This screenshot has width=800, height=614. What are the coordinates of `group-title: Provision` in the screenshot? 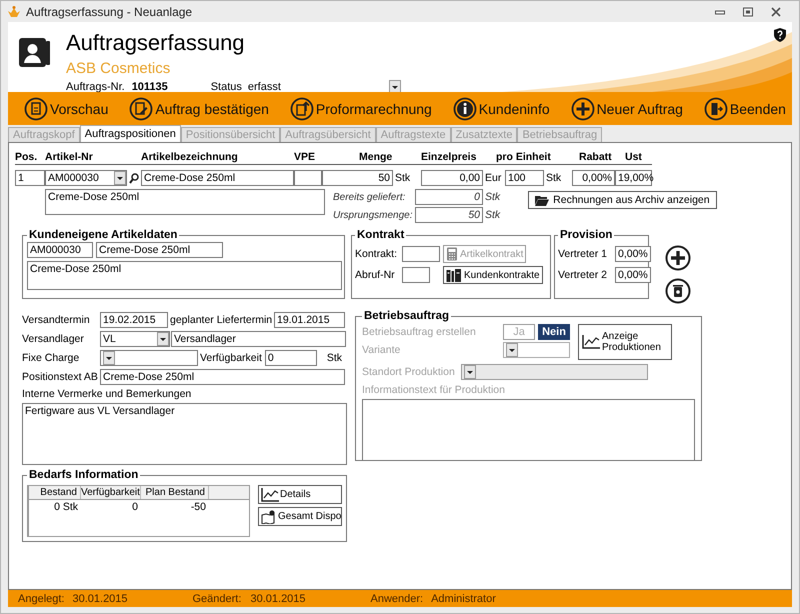 It's located at (586, 235).